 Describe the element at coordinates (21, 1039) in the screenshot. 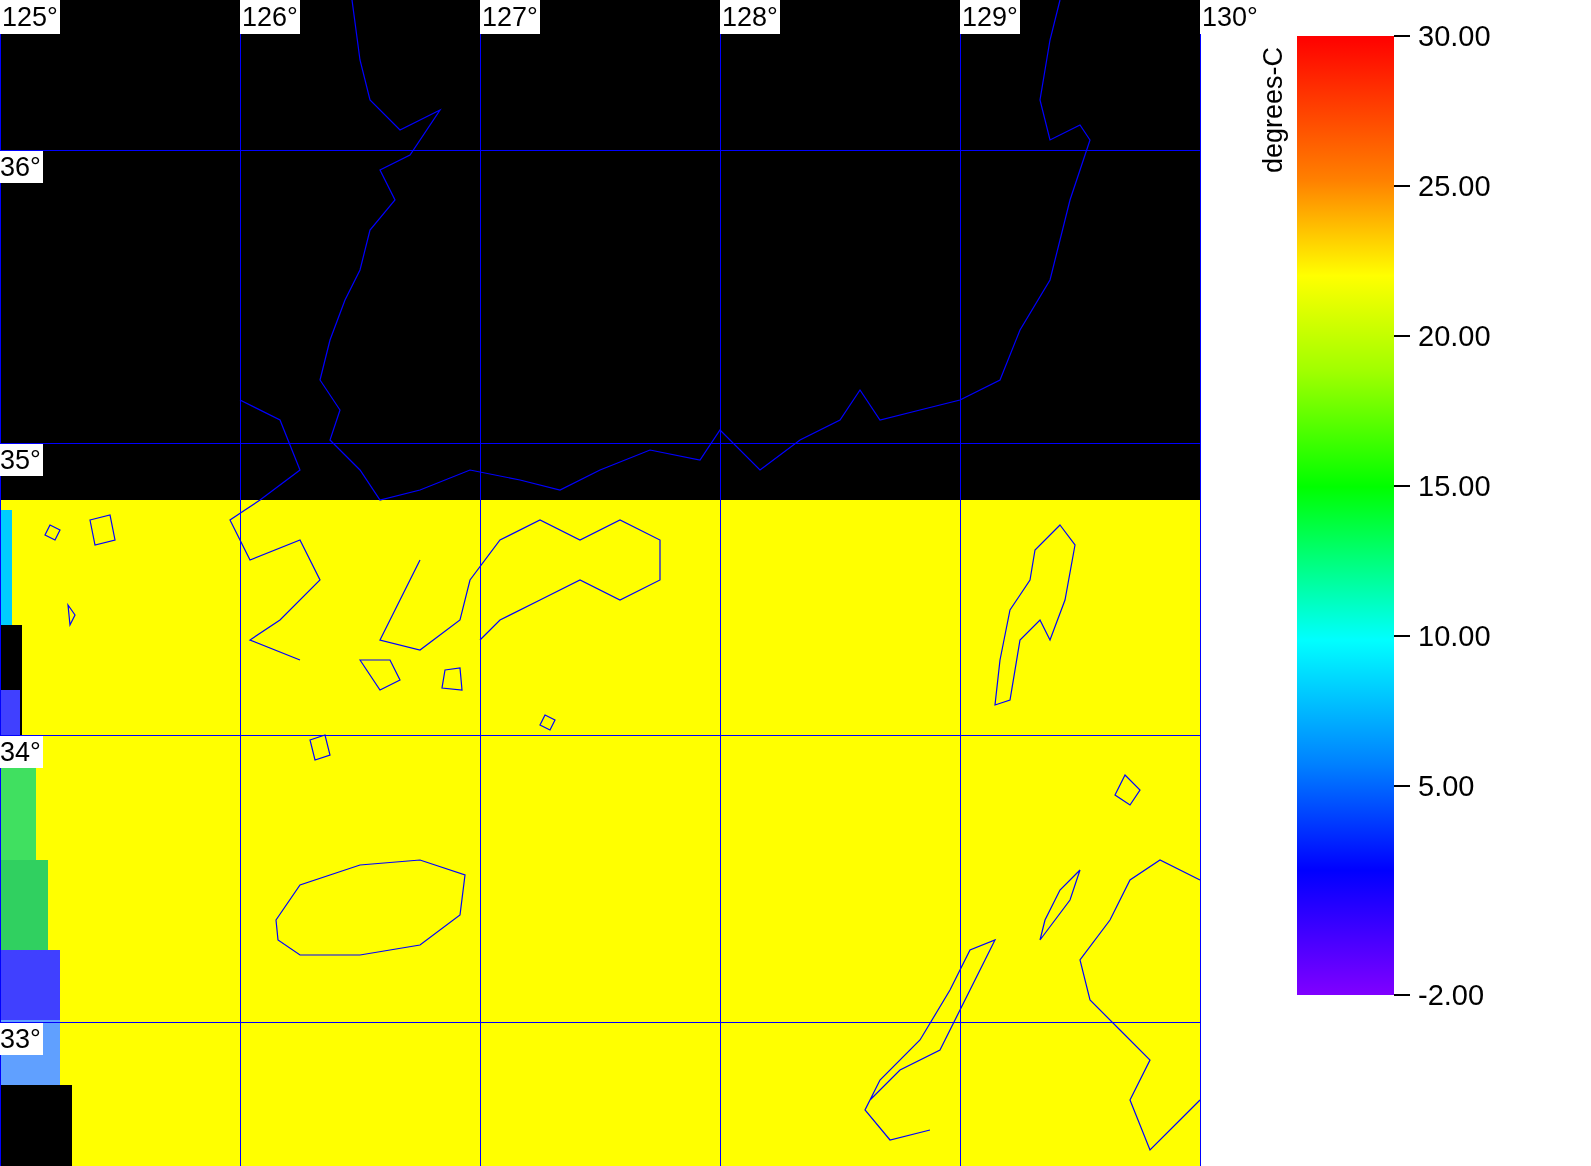

I see `latitude-label: 33°` at that location.